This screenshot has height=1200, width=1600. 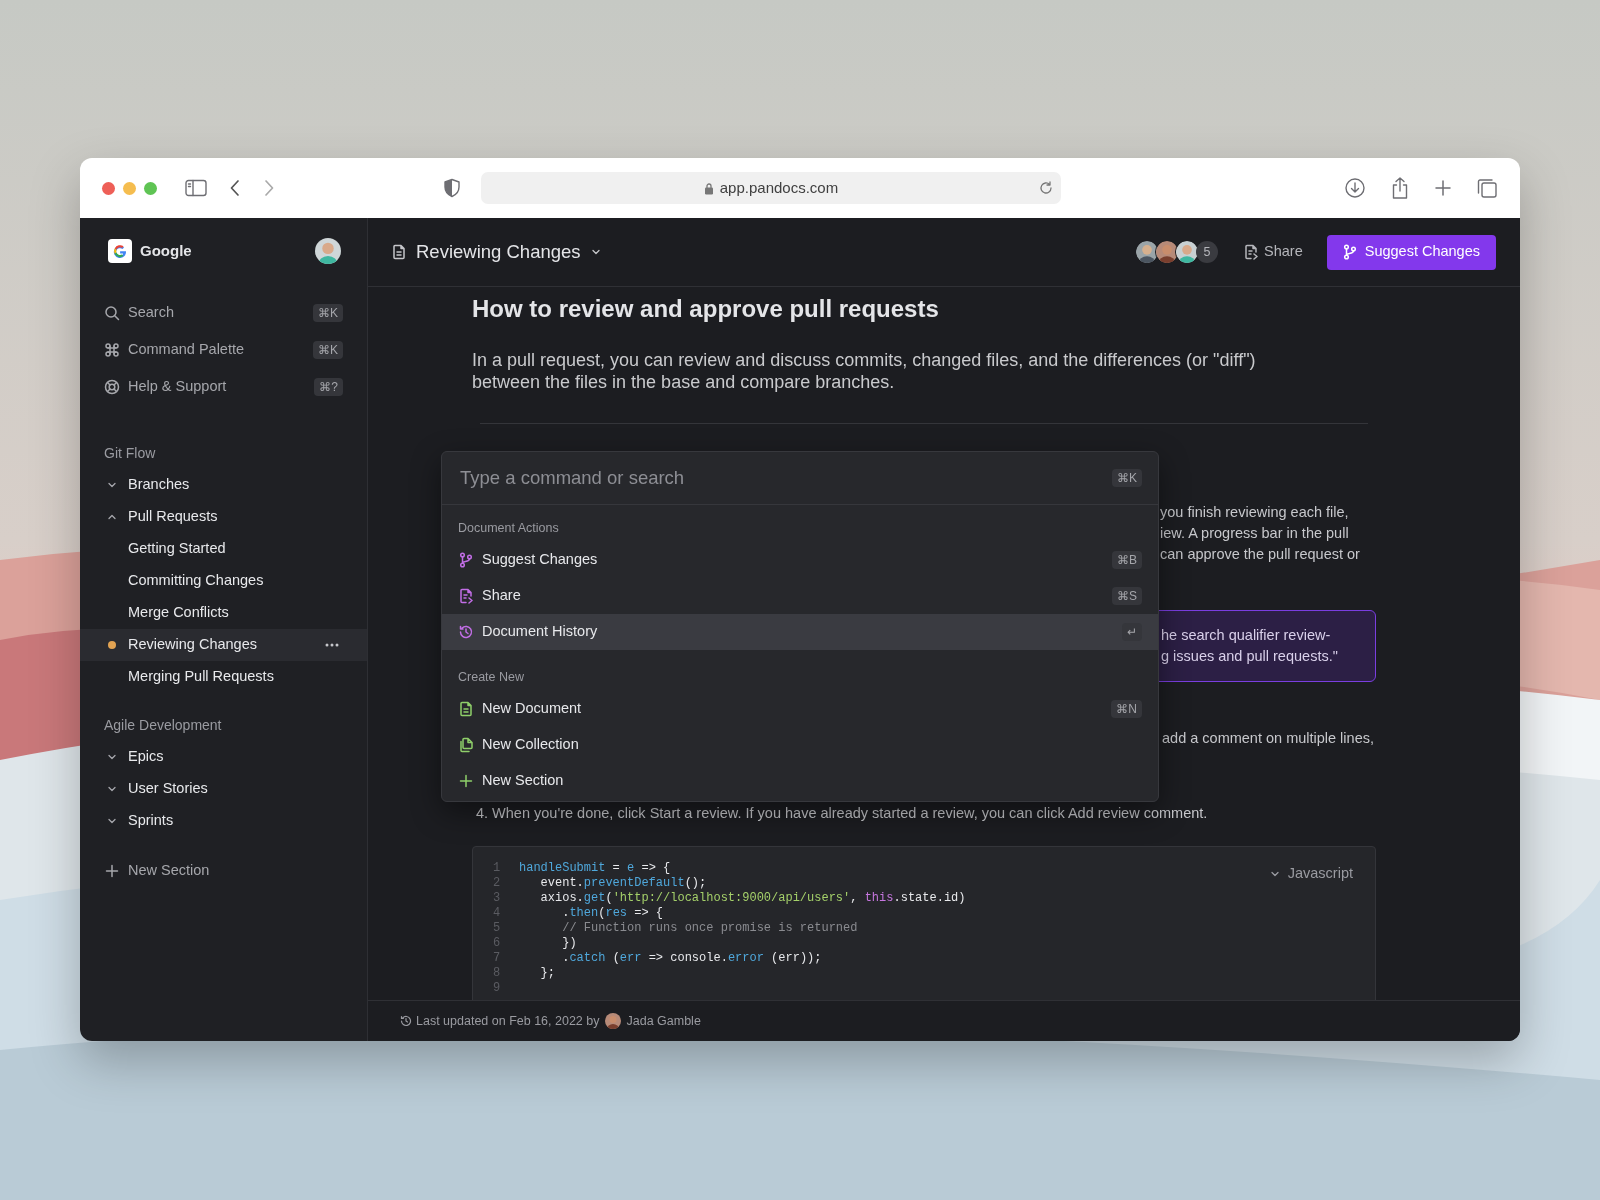 I want to click on code-line: axios.get('http://localhost:9000/api/users', this.state.id), so click(x=752, y=898).